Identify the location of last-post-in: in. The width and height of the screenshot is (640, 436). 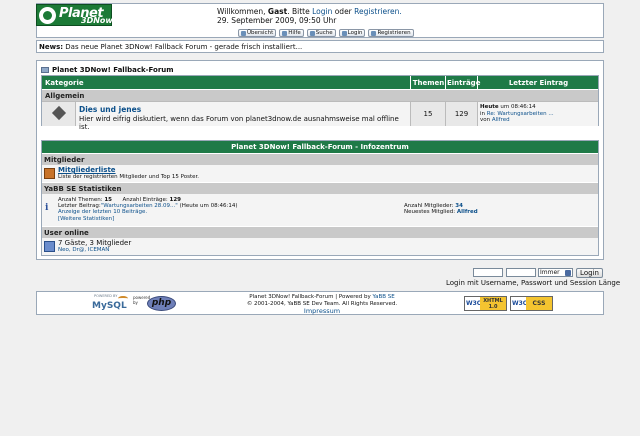
(483, 113).